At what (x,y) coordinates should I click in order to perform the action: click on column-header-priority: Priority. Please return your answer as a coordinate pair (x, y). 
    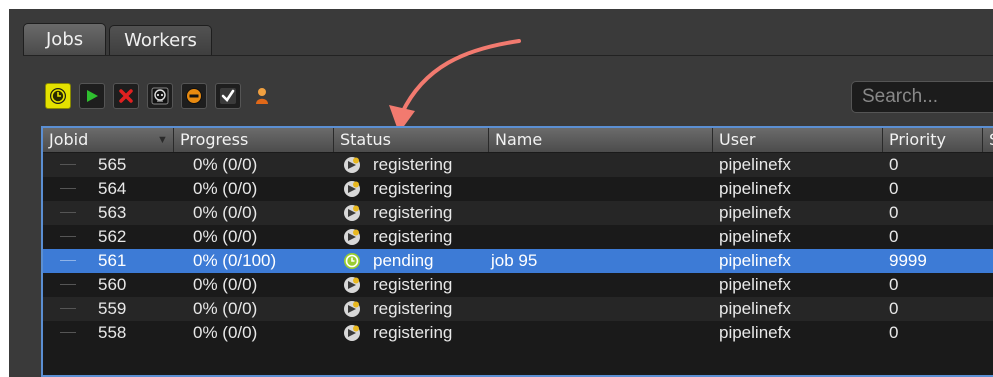
    Looking at the image, I should click on (932, 140).